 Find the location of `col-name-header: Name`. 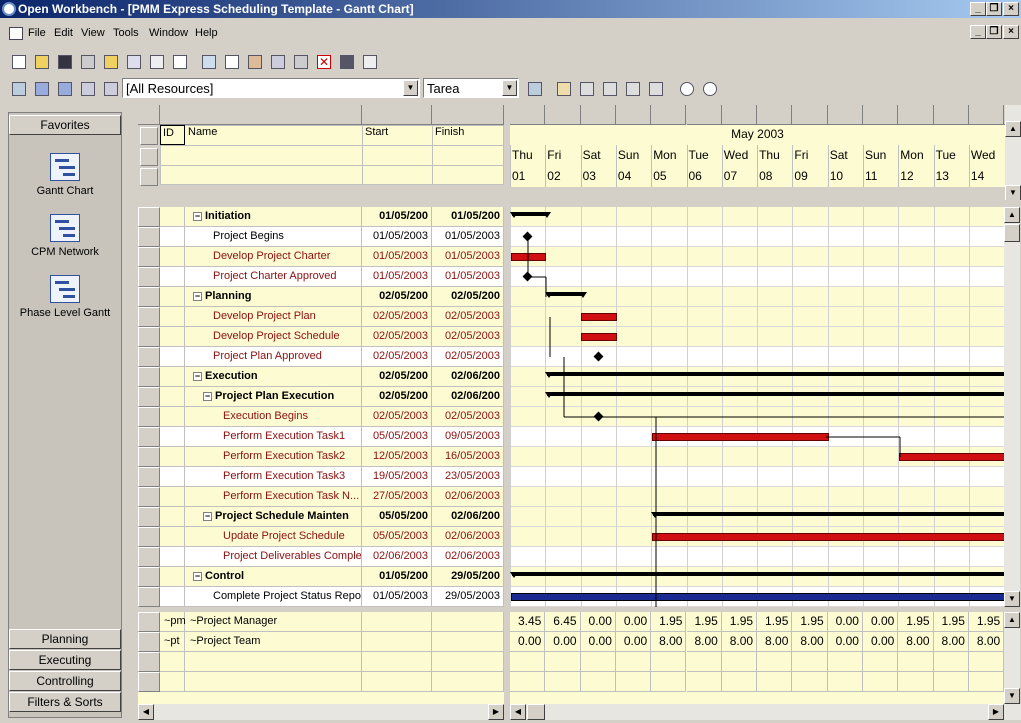

col-name-header: Name is located at coordinates (202, 132).